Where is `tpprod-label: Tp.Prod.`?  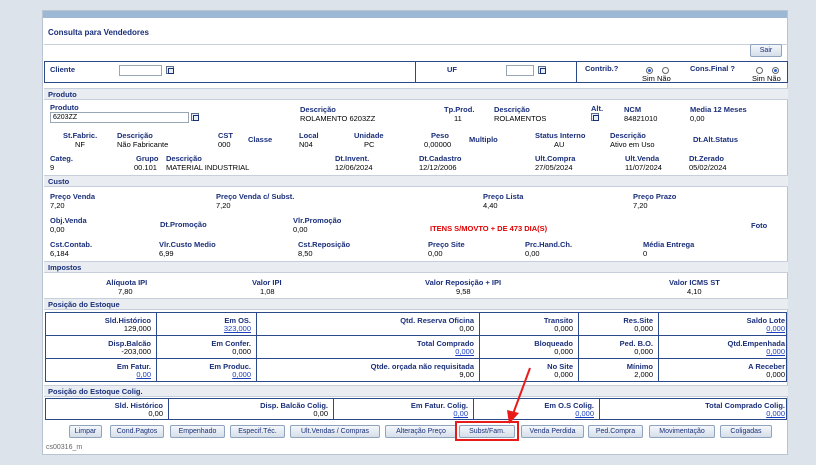
tpprod-label: Tp.Prod. is located at coordinates (459, 109).